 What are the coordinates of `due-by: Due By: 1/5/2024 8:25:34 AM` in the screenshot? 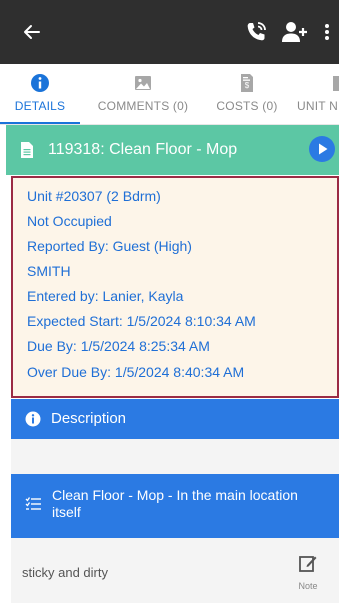 It's located at (118, 346).